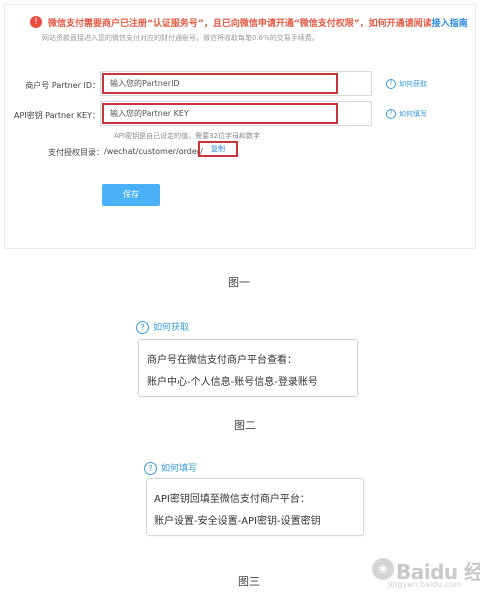 Image resolution: width=480 pixels, height=598 pixels. What do you see at coordinates (237, 521) in the screenshot?
I see `info2-line2: 账户设置-安全设置-API密钥-设置密钥` at bounding box center [237, 521].